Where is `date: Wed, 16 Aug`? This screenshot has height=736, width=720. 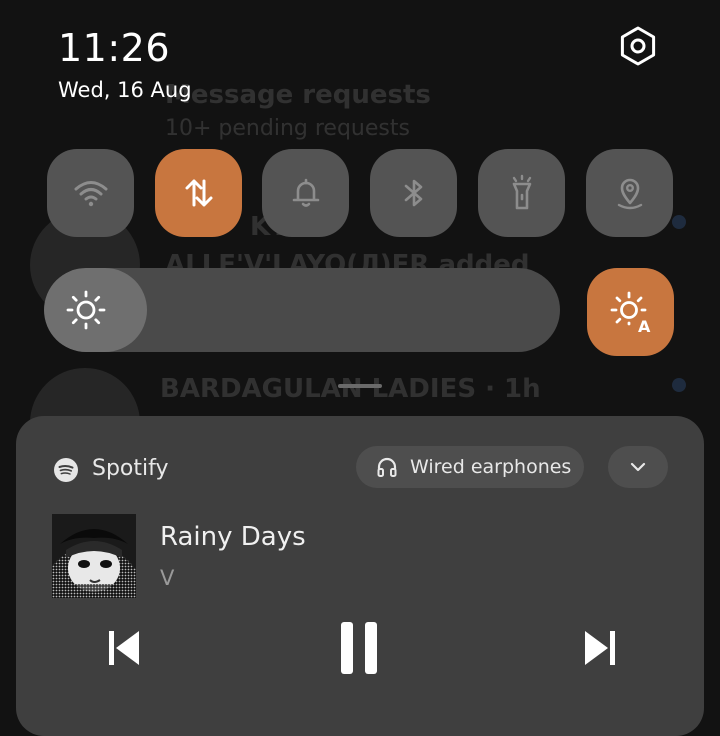 date: Wed, 16 Aug is located at coordinates (125, 90).